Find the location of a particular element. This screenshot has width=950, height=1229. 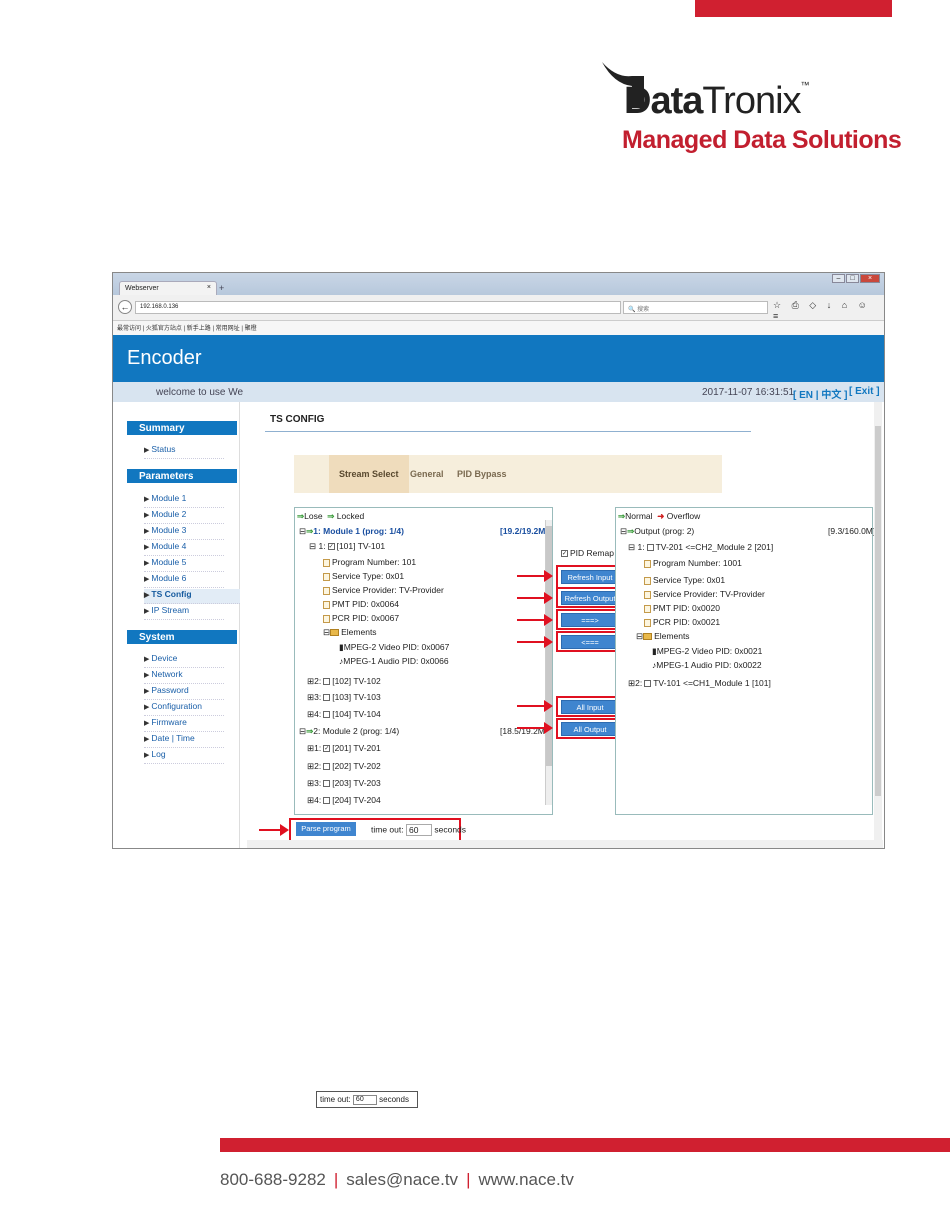

timeout-control: time out: 60 seconds is located at coordinates (419, 830).